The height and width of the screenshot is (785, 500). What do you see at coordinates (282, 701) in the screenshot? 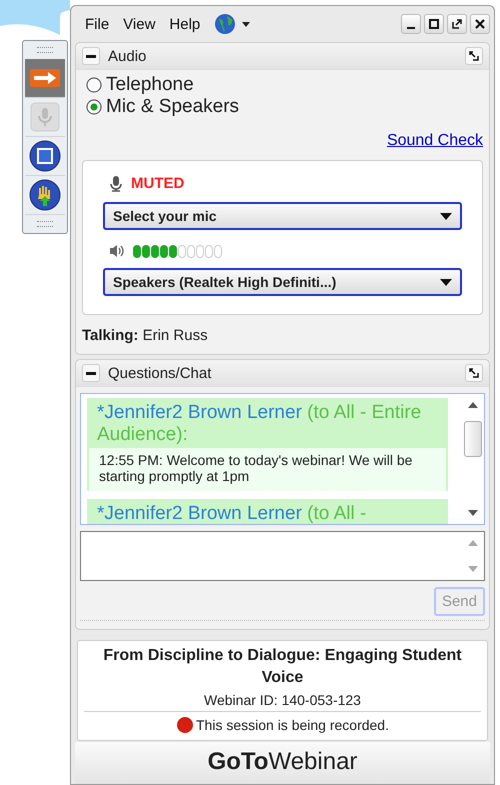
I see `webinar-id: Webinar ID: 140-053-123` at bounding box center [282, 701].